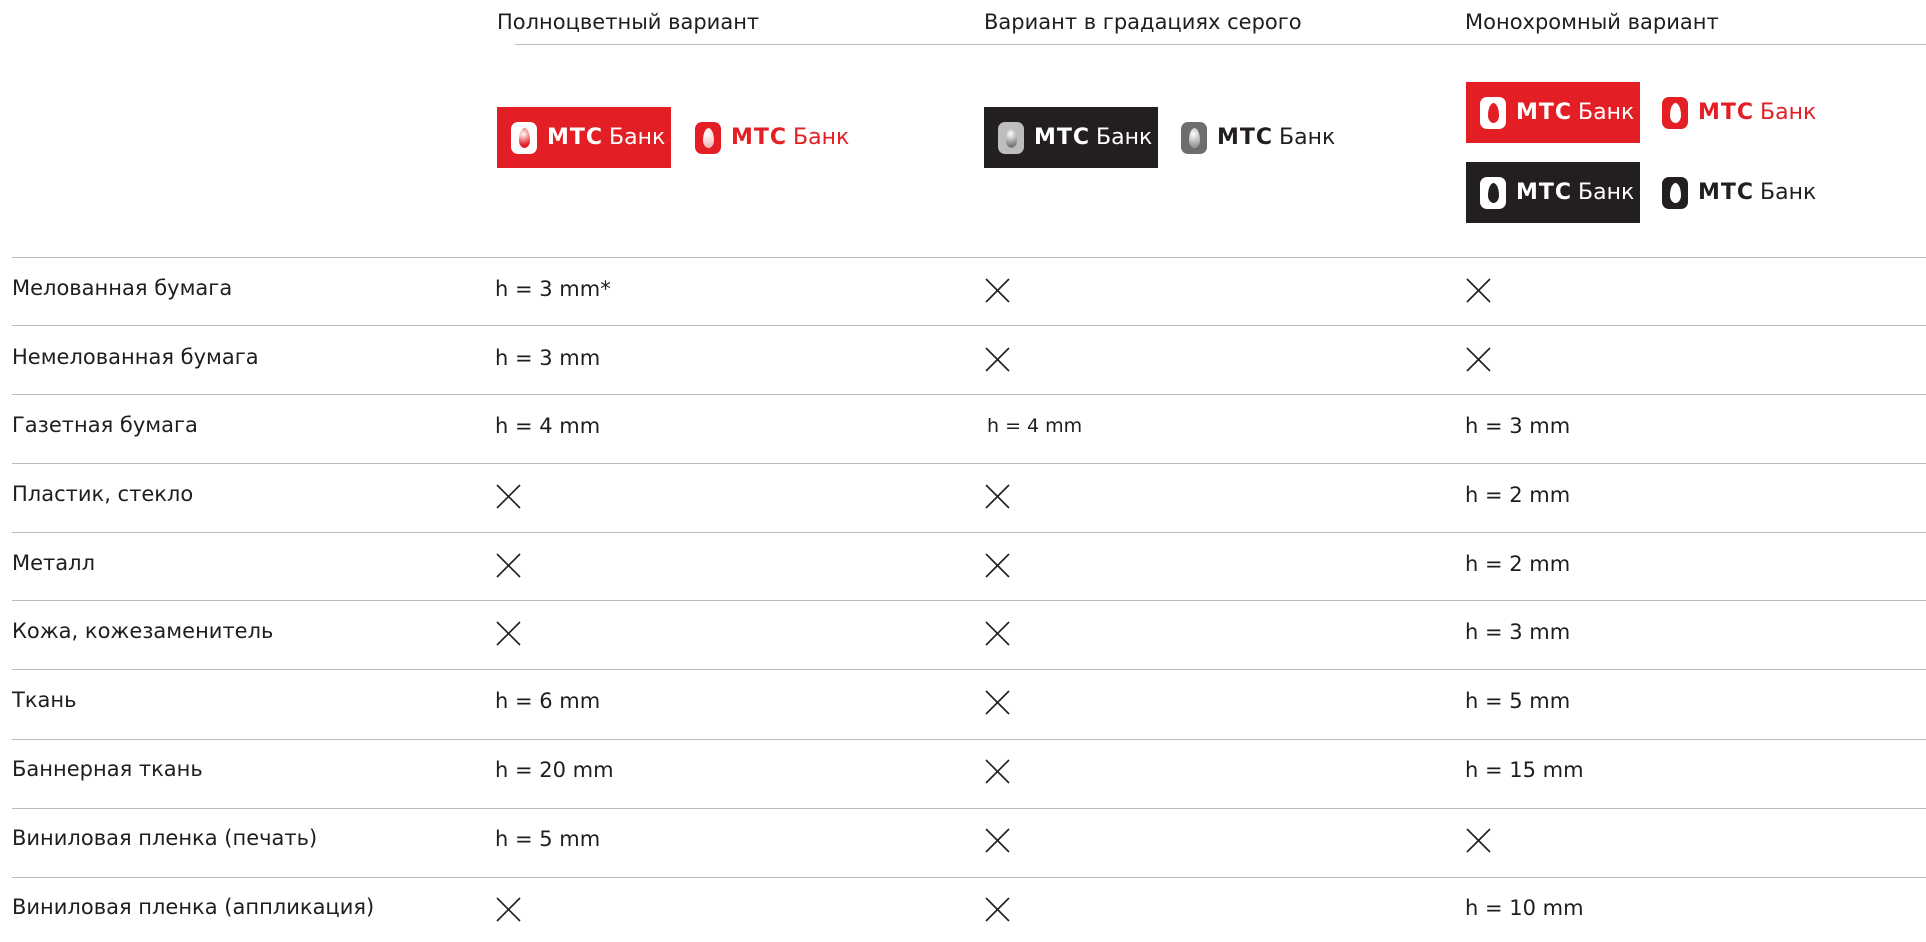 This screenshot has width=1926, height=942. I want to click on logo-full-color-boxed: МТС Банк, so click(584, 137).